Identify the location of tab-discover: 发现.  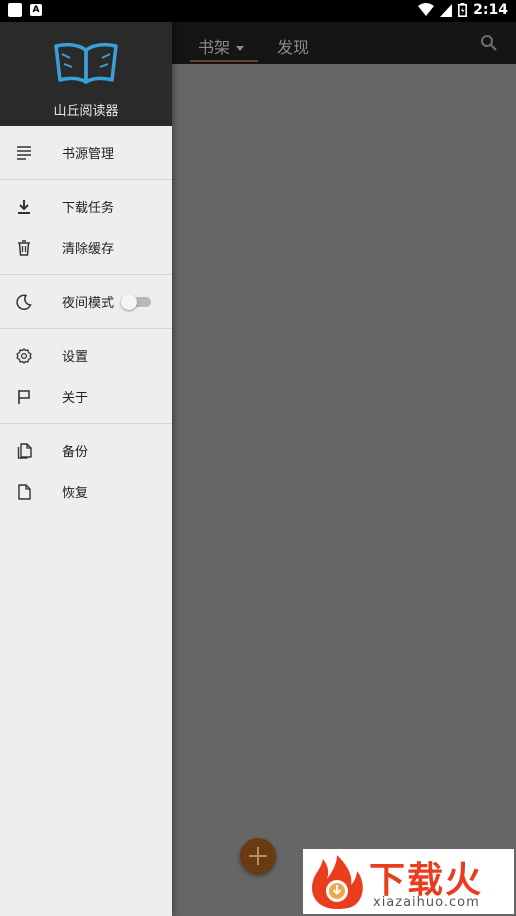
(293, 46).